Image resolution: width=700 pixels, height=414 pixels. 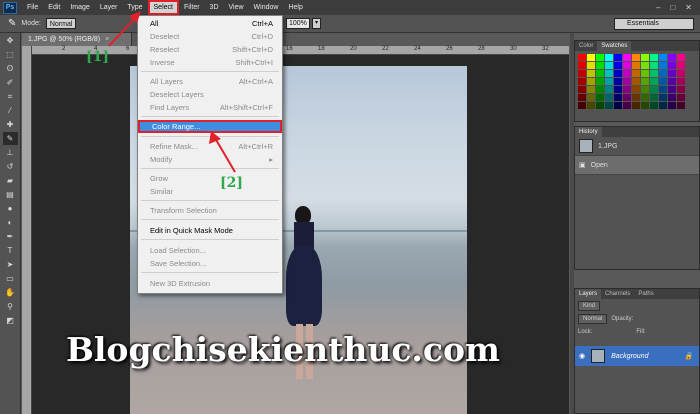 I want to click on lasso-tool-icon: ʘ, so click(x=10, y=68).